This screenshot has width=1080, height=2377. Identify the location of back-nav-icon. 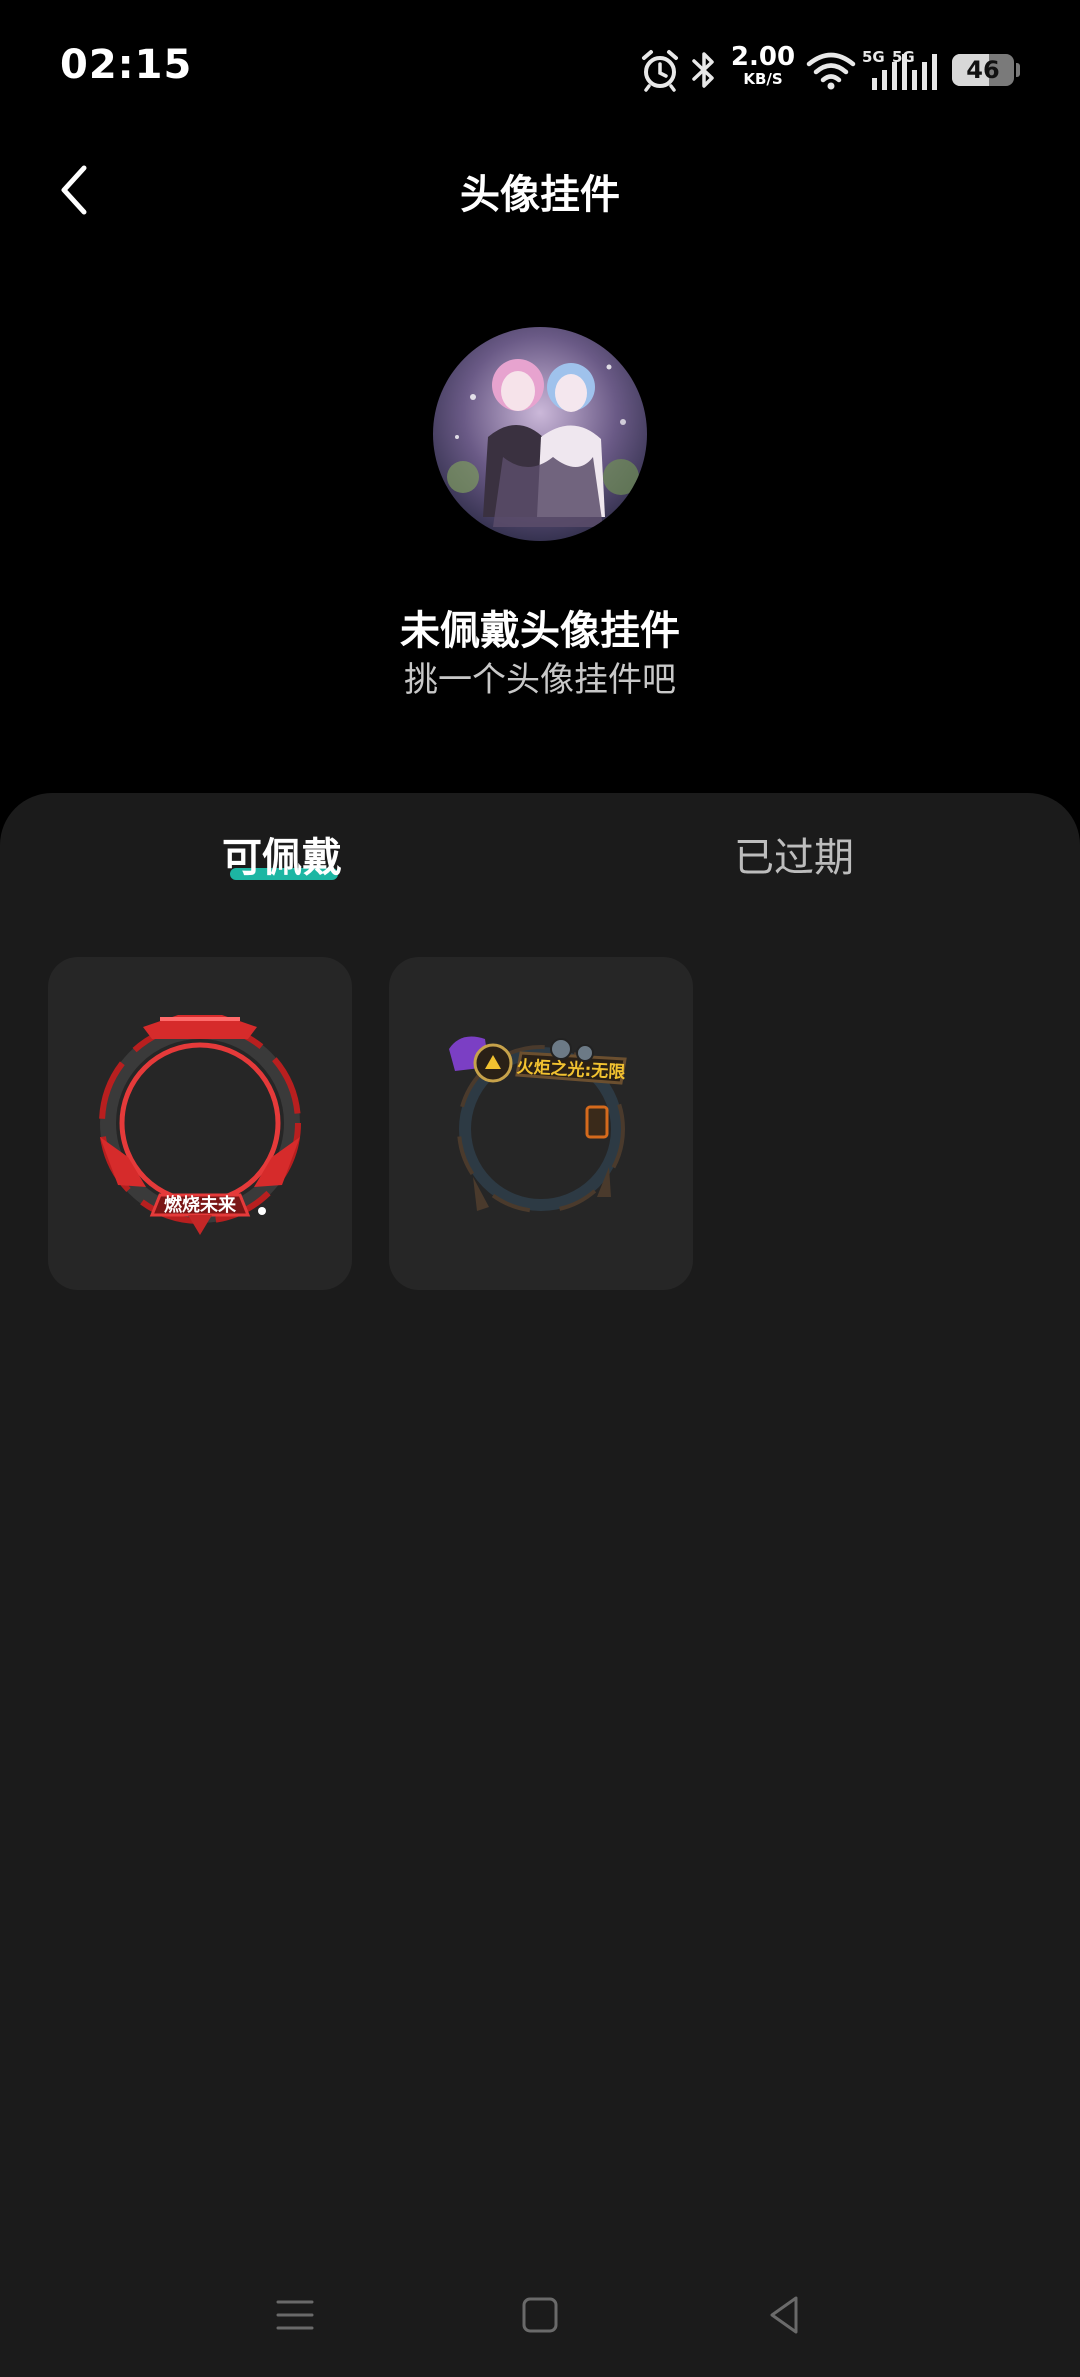
(785, 2315).